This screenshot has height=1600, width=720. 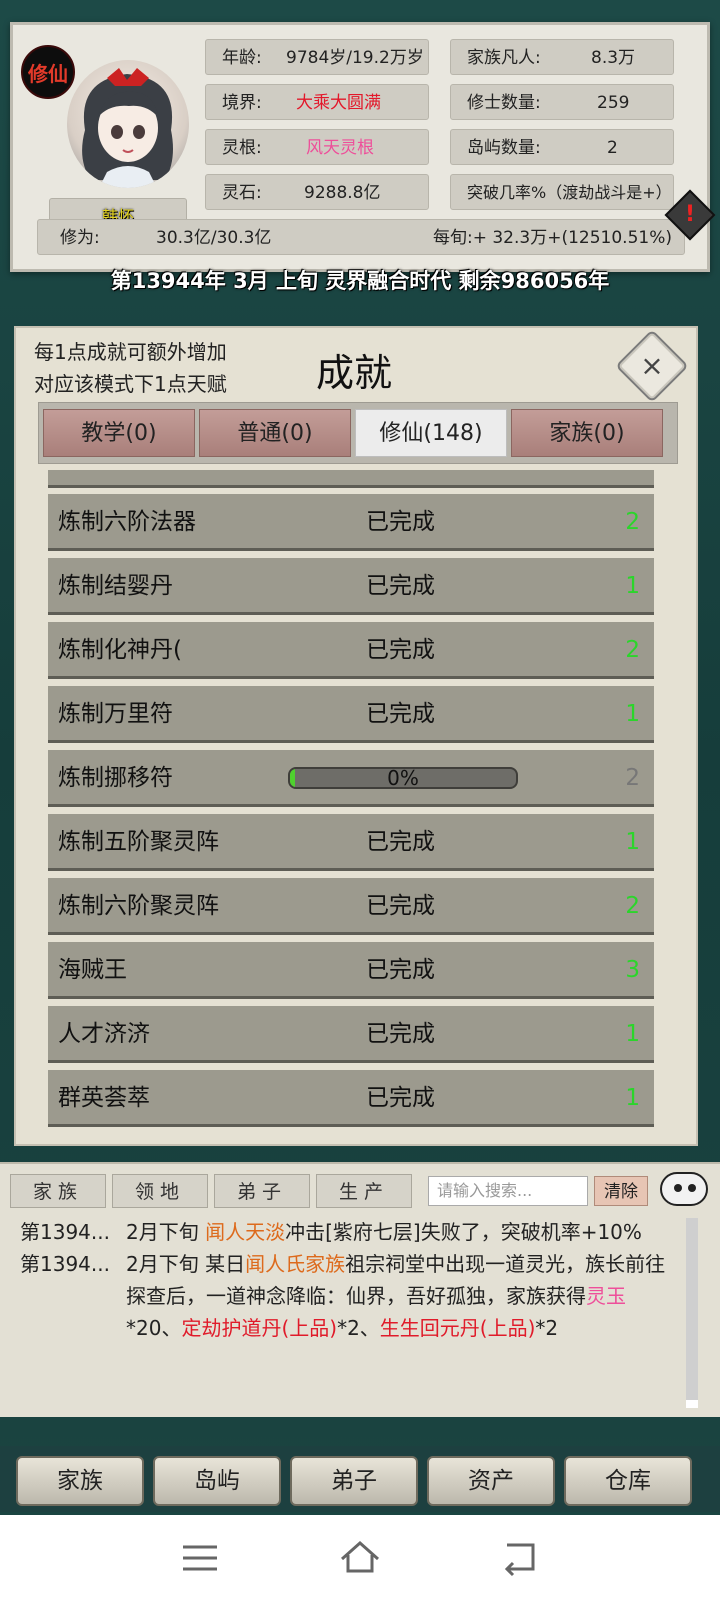 What do you see at coordinates (200, 1558) in the screenshot?
I see `menu-icon` at bounding box center [200, 1558].